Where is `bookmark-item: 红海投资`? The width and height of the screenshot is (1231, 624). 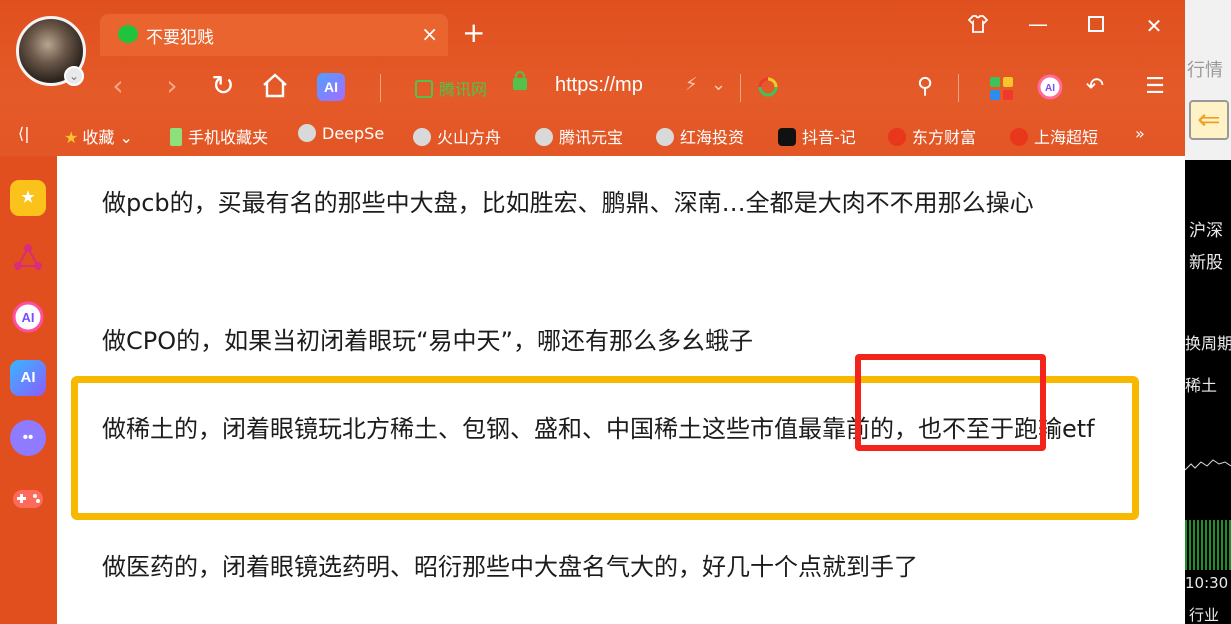 bookmark-item: 红海投资 is located at coordinates (708, 136).